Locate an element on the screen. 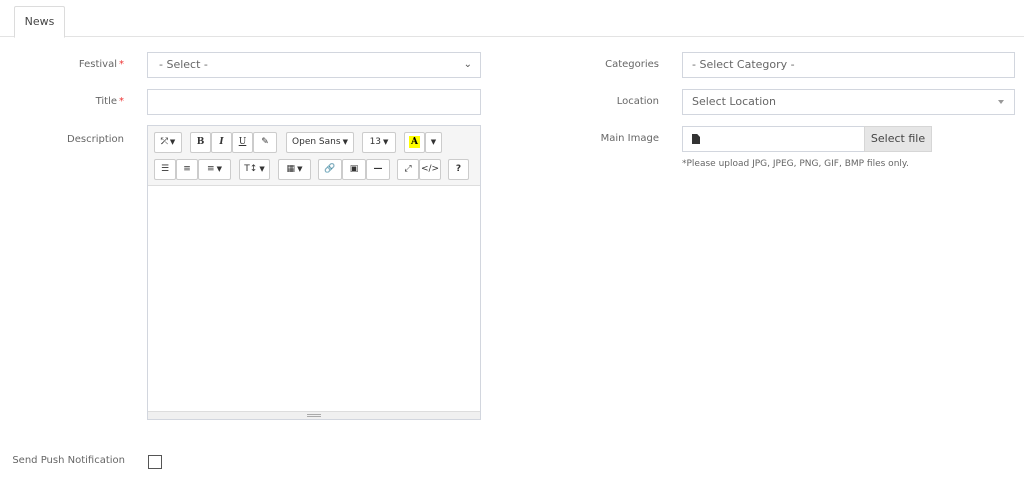 This screenshot has width=1024, height=485. expand-icon: ⤢ is located at coordinates (408, 169).